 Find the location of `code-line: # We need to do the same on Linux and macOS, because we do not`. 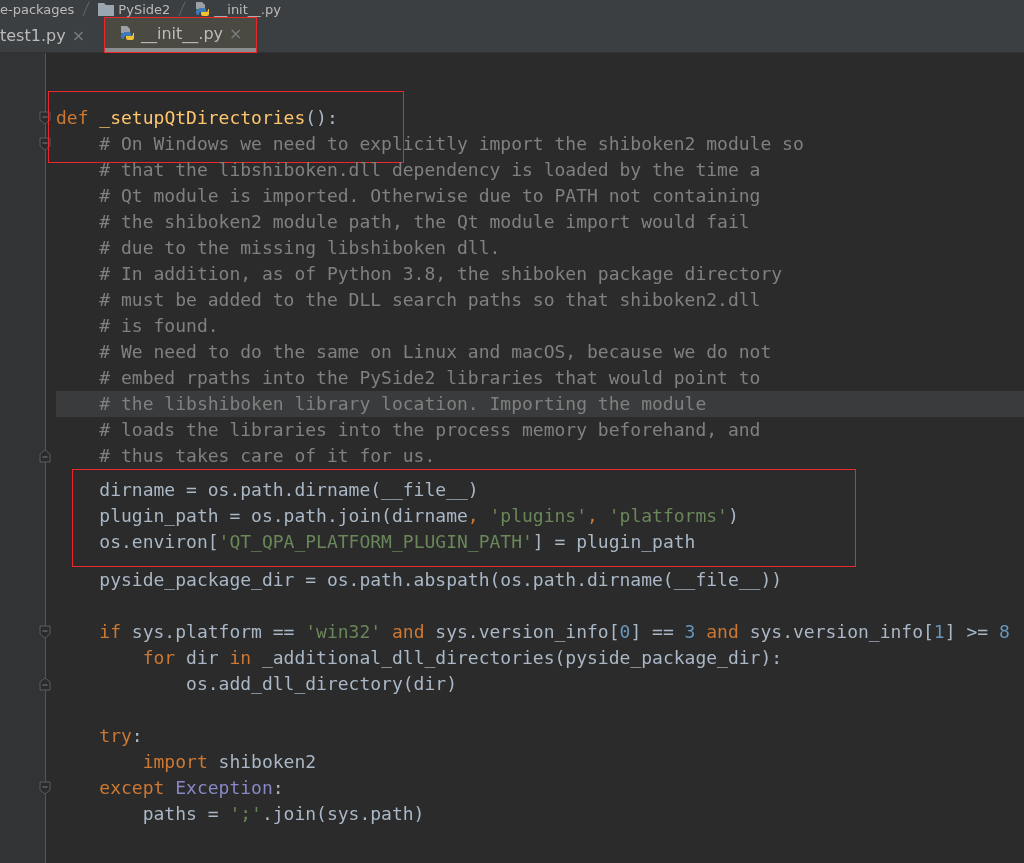

code-line: # We need to do the same on Linux and macOS, because we do not is located at coordinates (435, 351).